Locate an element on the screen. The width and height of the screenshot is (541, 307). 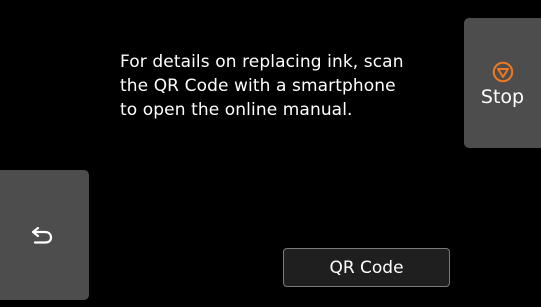
qr-code-button-label: QR Code is located at coordinates (366, 267).